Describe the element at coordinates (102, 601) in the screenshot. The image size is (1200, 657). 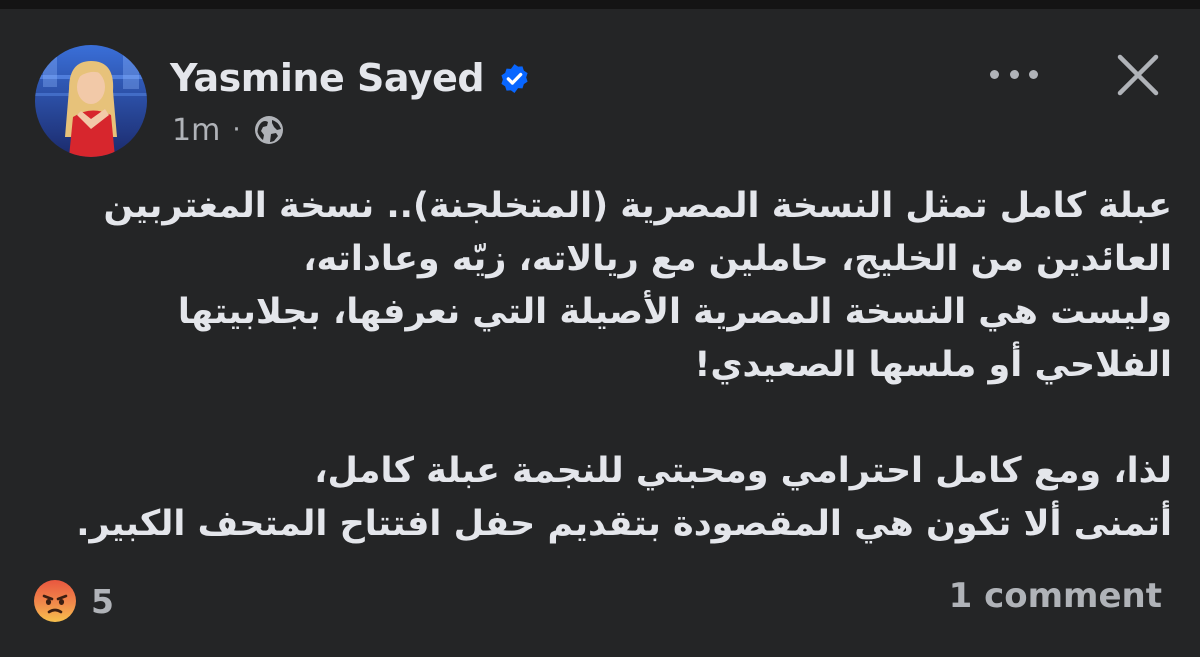
I see `reaction-count: 5` at that location.